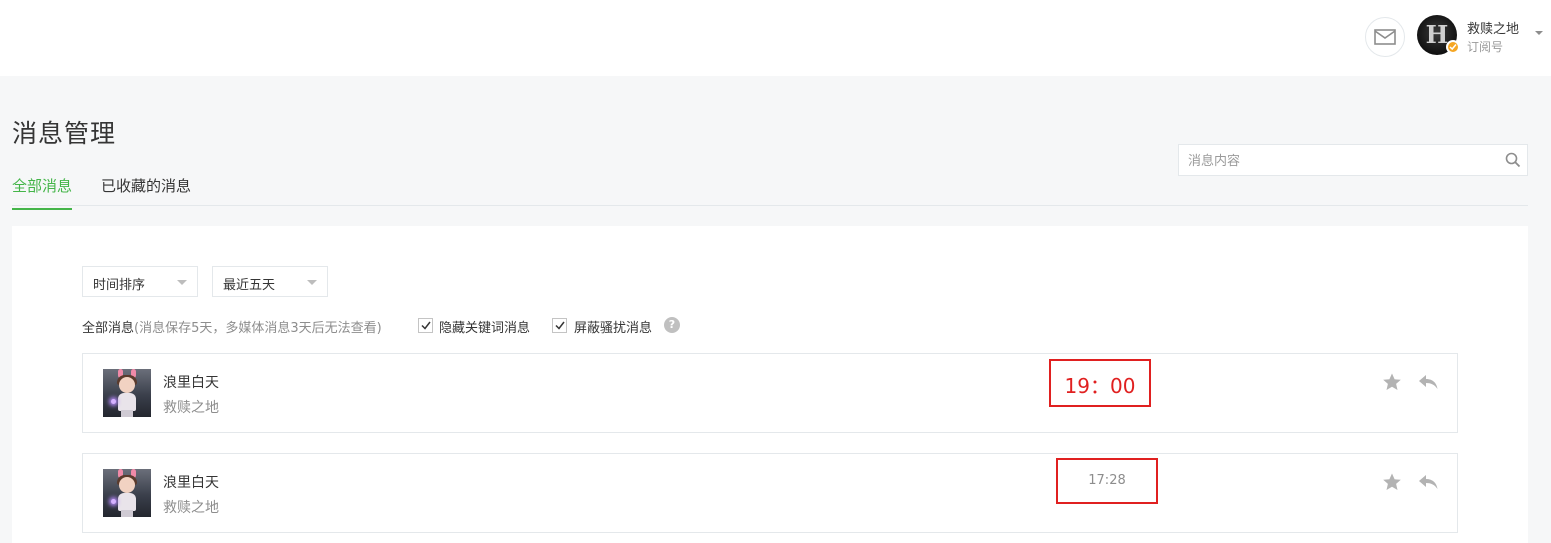 Image resolution: width=1551 pixels, height=543 pixels. I want to click on top-bar: H 救赎之地 订阅号, so click(775, 38).